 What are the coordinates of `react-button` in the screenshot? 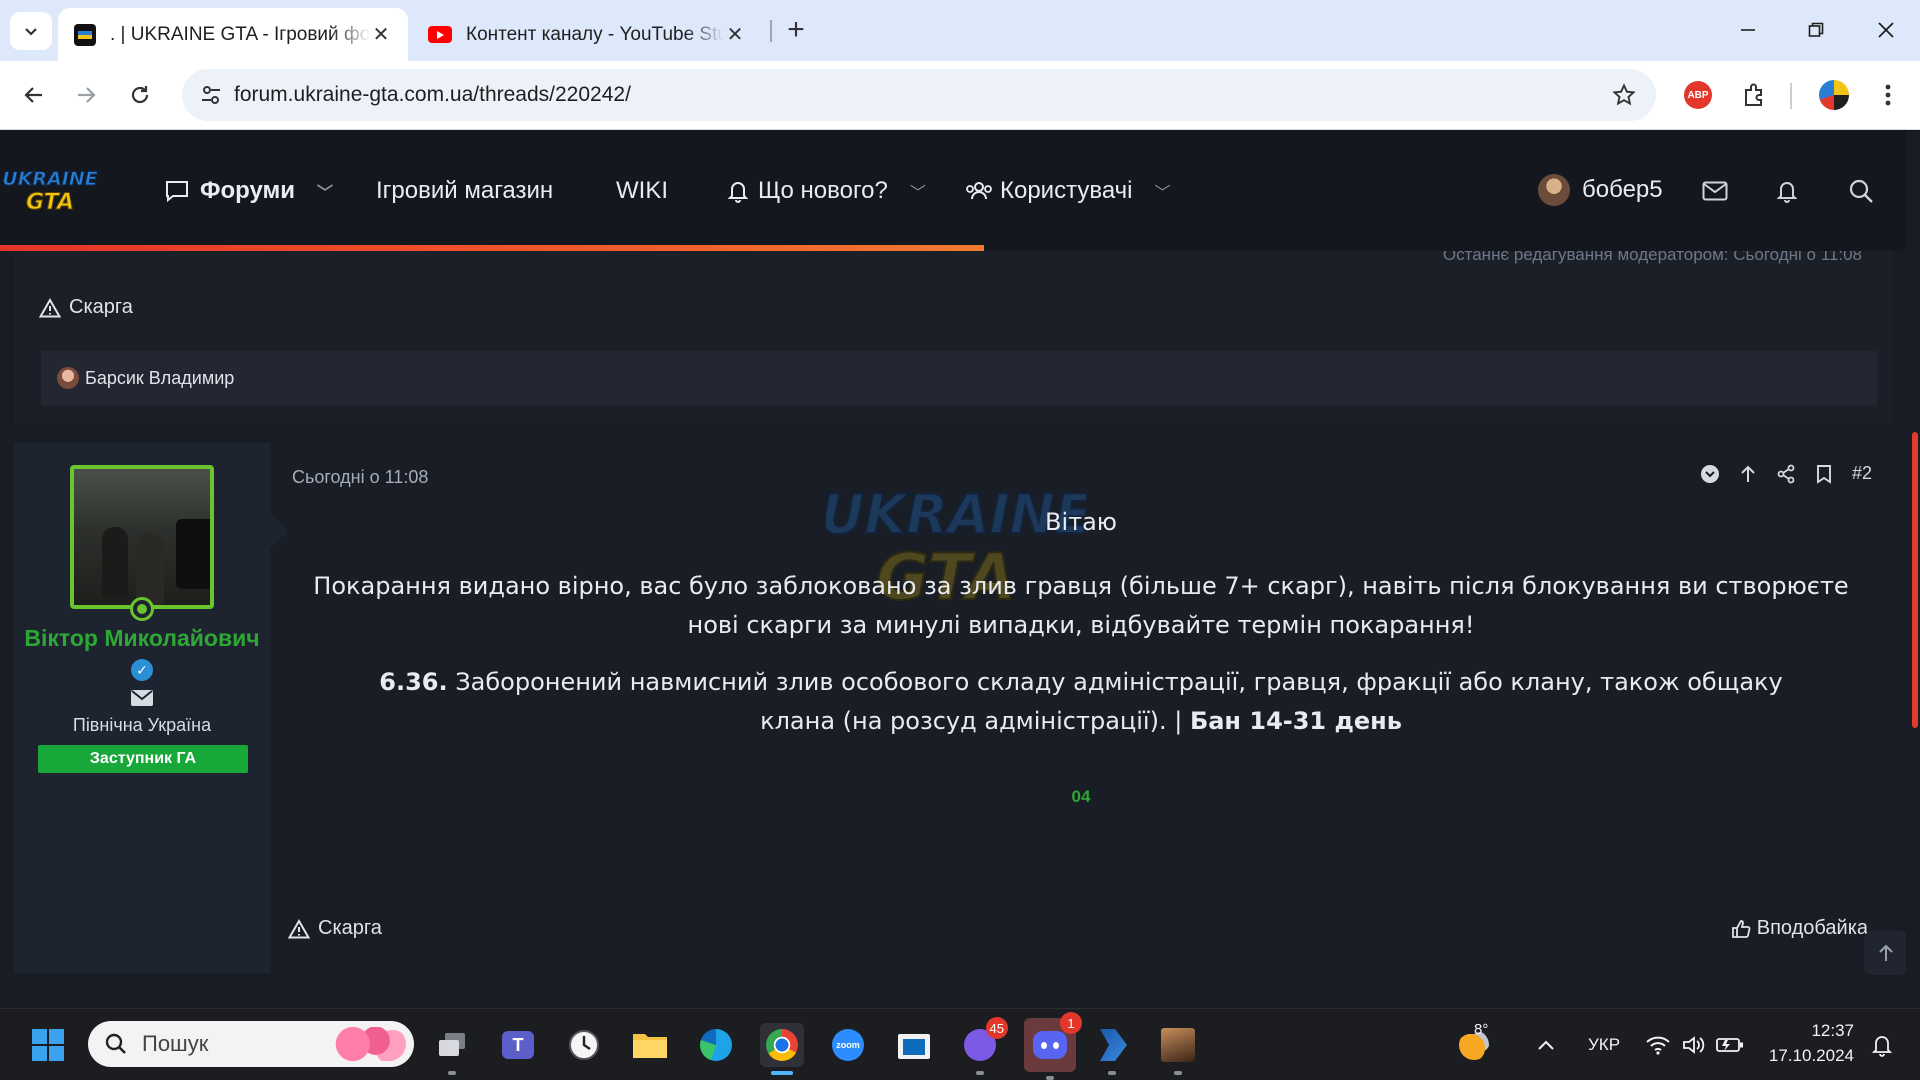 It's located at (1710, 474).